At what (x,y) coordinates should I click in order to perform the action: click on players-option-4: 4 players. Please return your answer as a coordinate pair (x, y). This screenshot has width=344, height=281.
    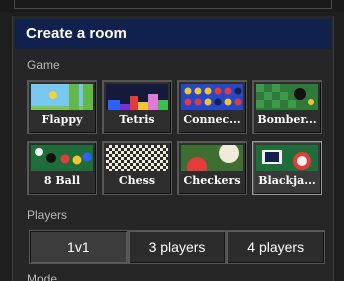
    Looking at the image, I should click on (276, 247).